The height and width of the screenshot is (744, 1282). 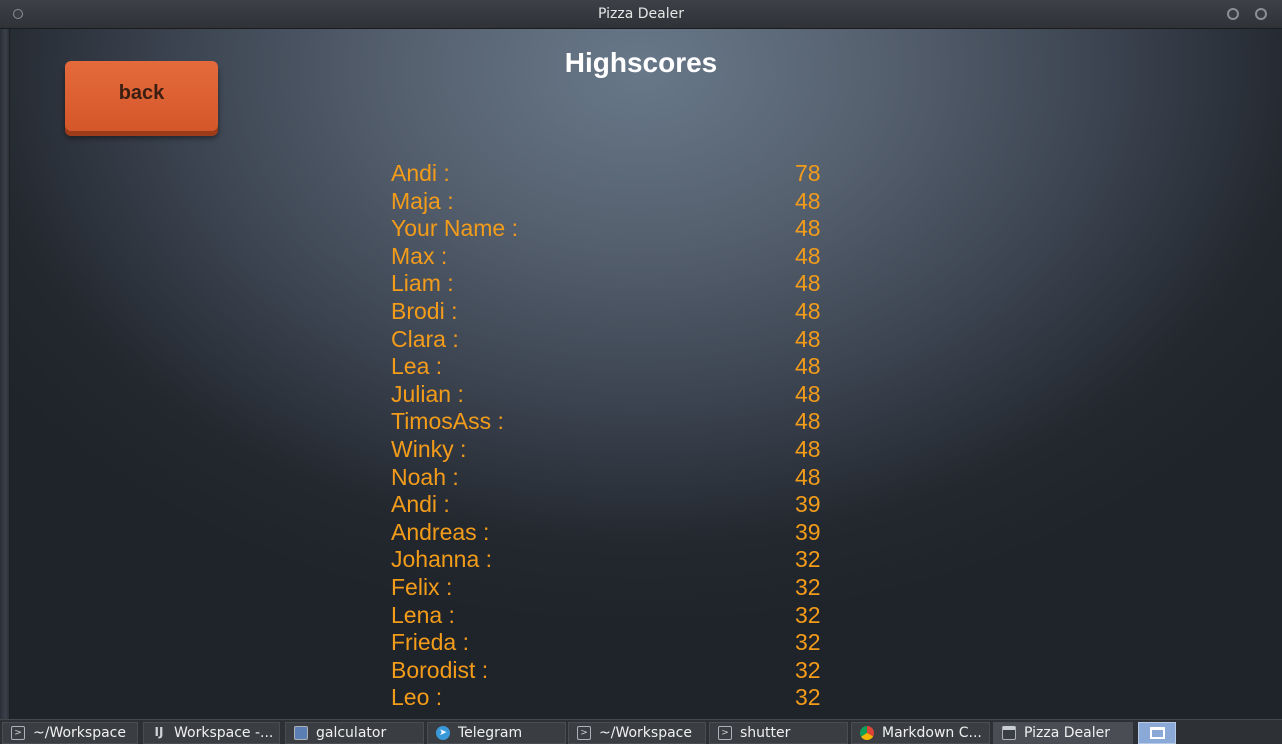 What do you see at coordinates (425, 338) in the screenshot?
I see `score-name: Clara :` at bounding box center [425, 338].